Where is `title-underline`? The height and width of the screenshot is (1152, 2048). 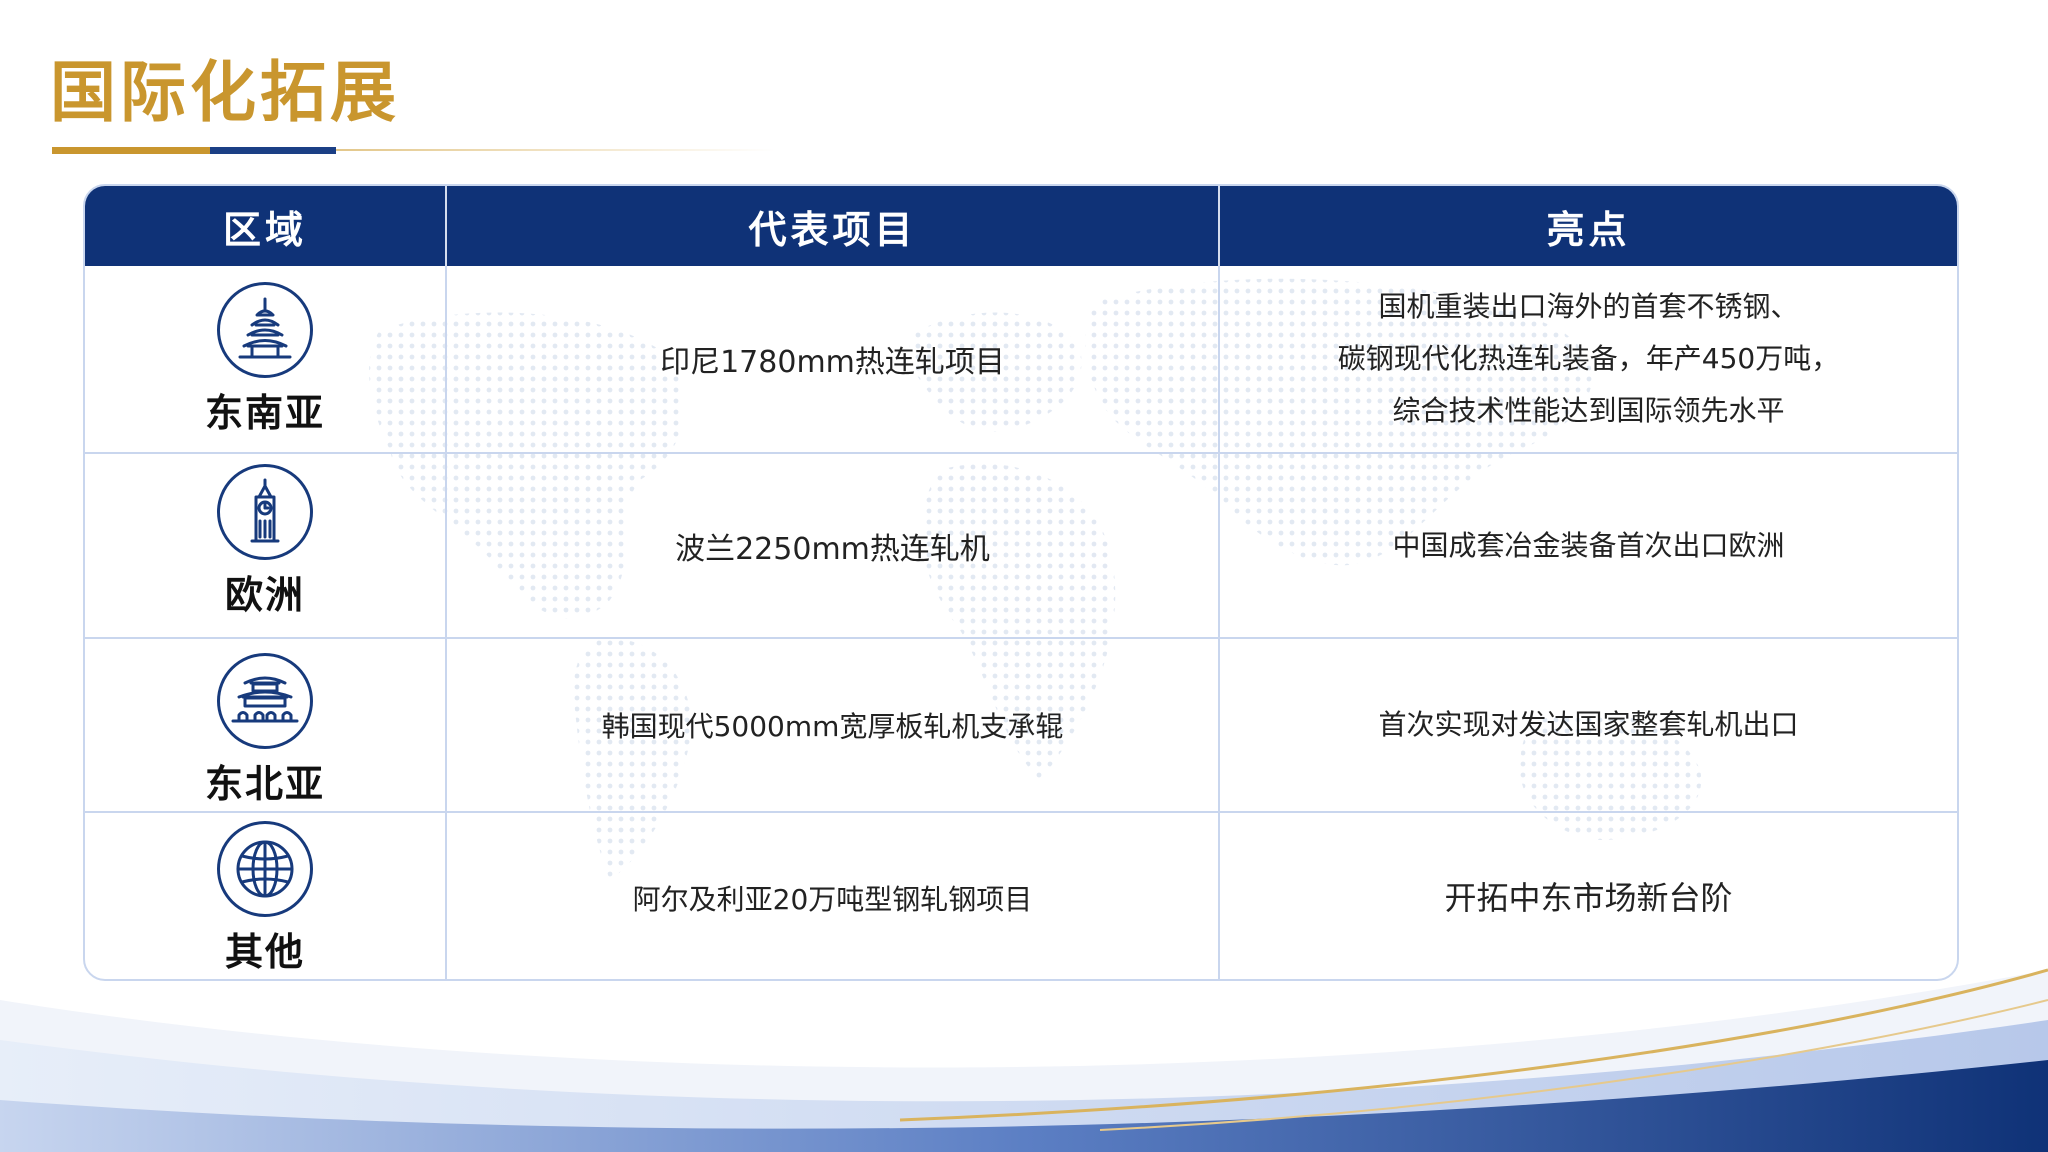 title-underline is located at coordinates (414, 150).